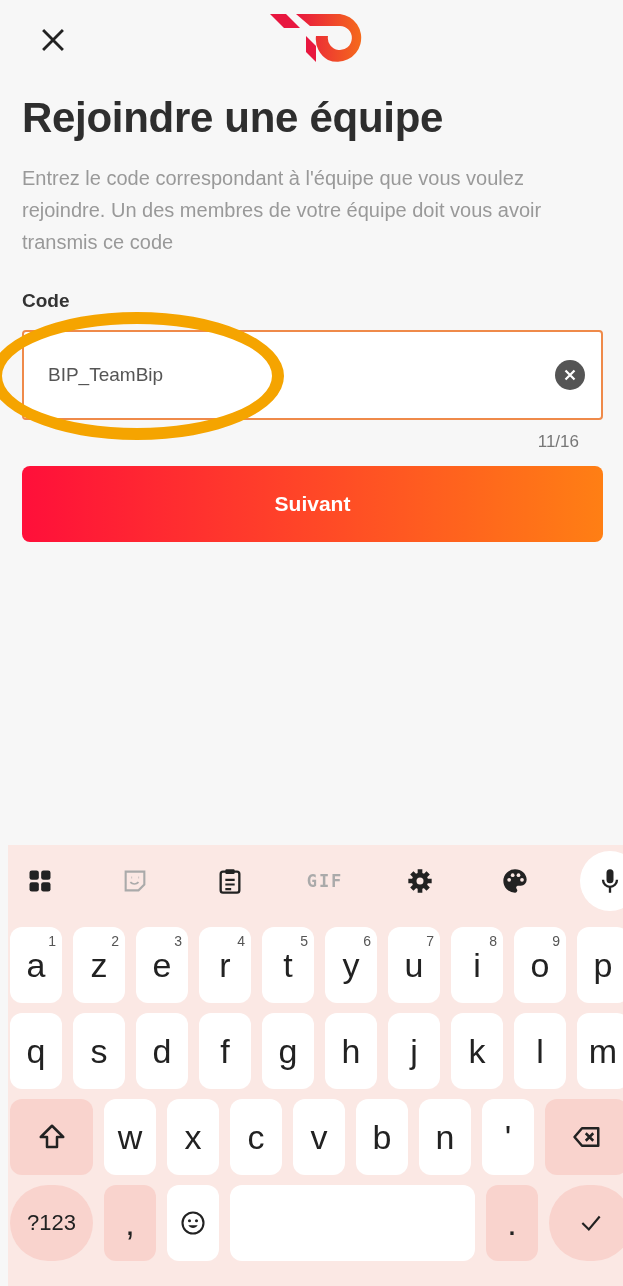 Image resolution: width=623 pixels, height=1286 pixels. I want to click on smiley-icon, so click(193, 1223).